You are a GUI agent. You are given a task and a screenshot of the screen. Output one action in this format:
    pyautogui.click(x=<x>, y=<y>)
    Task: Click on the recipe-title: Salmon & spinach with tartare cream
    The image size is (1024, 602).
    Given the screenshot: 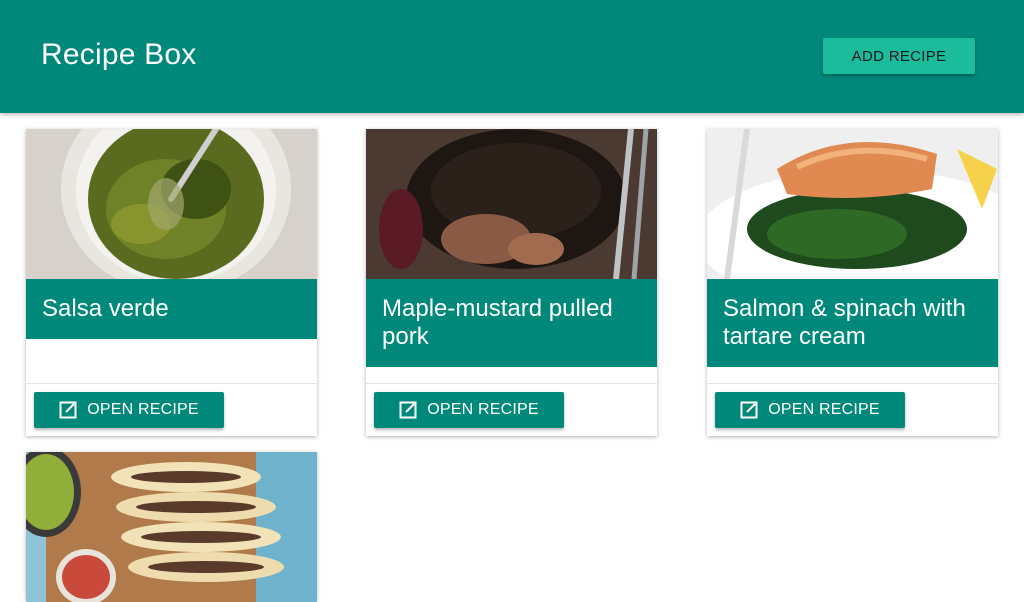 What is the action you would take?
    pyautogui.click(x=852, y=323)
    